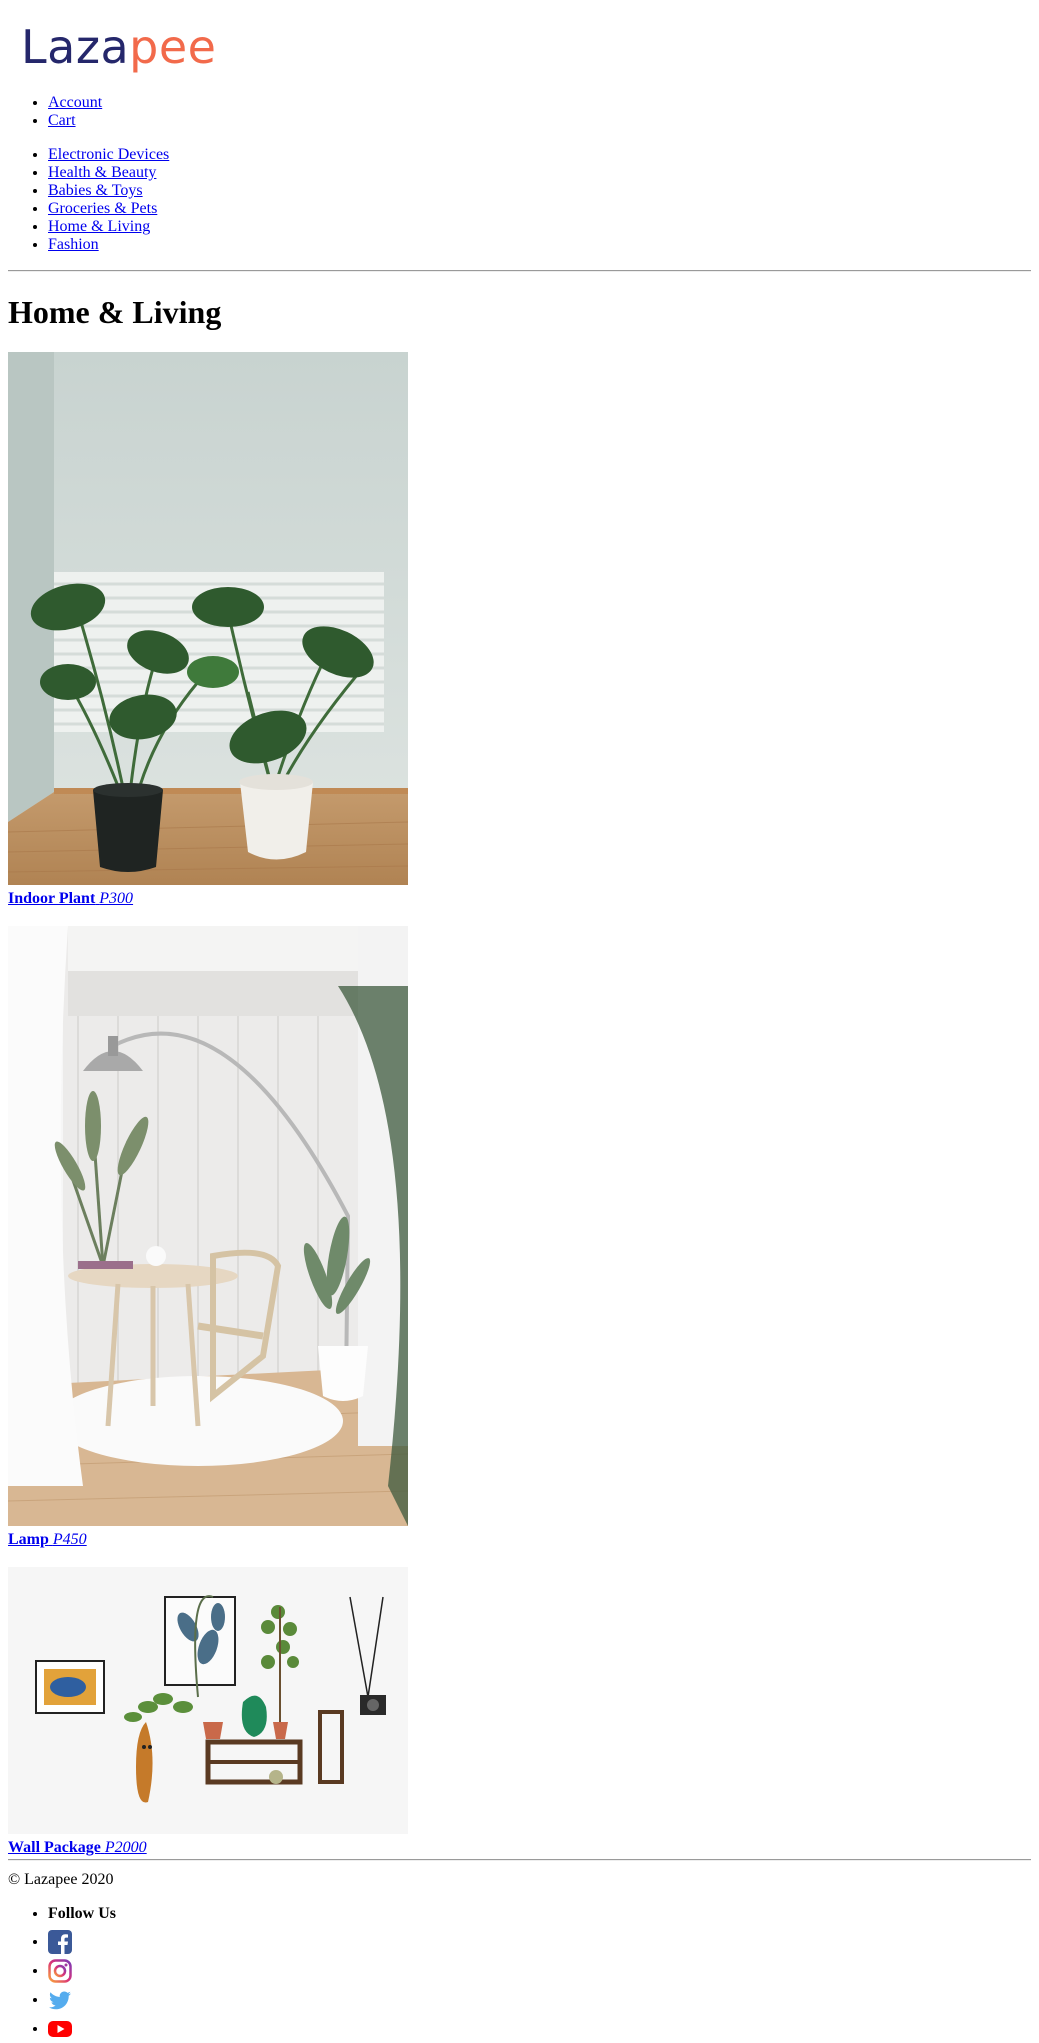  Describe the element at coordinates (75, 102) in the screenshot. I see `account-link: Account` at that location.